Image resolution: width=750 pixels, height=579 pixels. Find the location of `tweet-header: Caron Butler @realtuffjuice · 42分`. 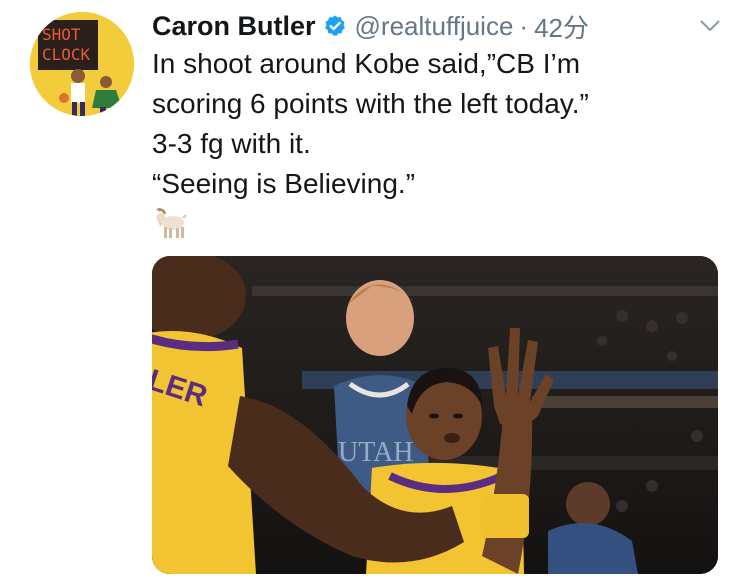

tweet-header: Caron Butler @realtuffjuice · 42分 is located at coordinates (370, 26).